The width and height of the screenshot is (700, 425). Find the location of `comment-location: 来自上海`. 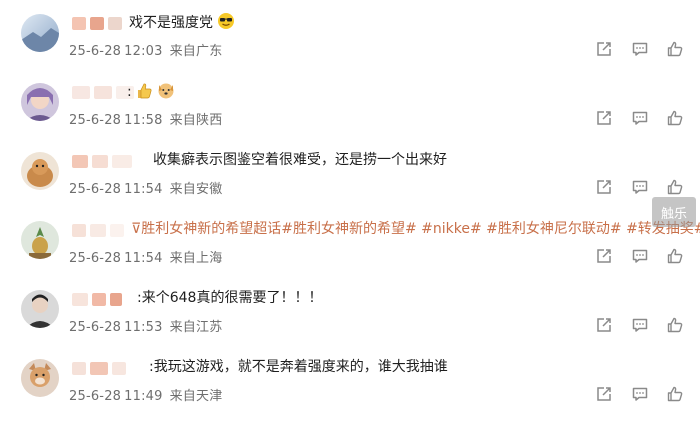

comment-location: 来自上海 is located at coordinates (196, 258).